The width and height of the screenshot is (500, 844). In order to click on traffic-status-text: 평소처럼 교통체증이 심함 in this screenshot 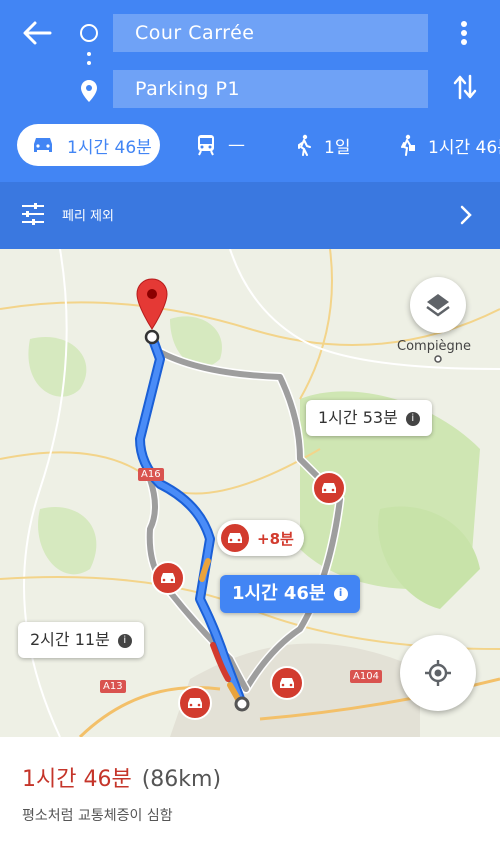, I will do `click(97, 816)`.